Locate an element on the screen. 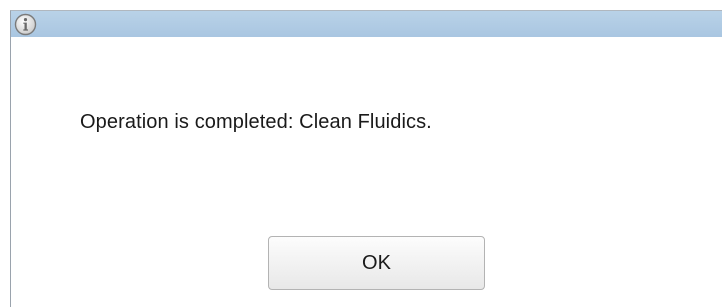 This screenshot has height=307, width=722. info-icon is located at coordinates (25, 24).